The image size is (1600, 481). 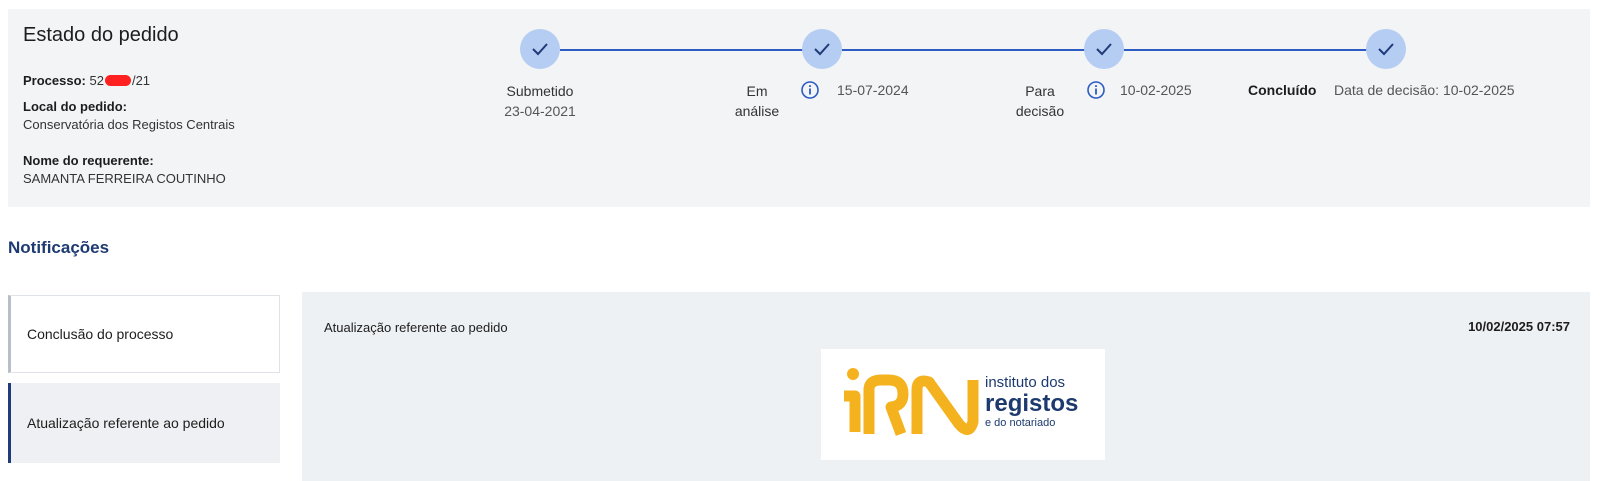 I want to click on step-label-em-analise: Em análise, so click(x=757, y=101).